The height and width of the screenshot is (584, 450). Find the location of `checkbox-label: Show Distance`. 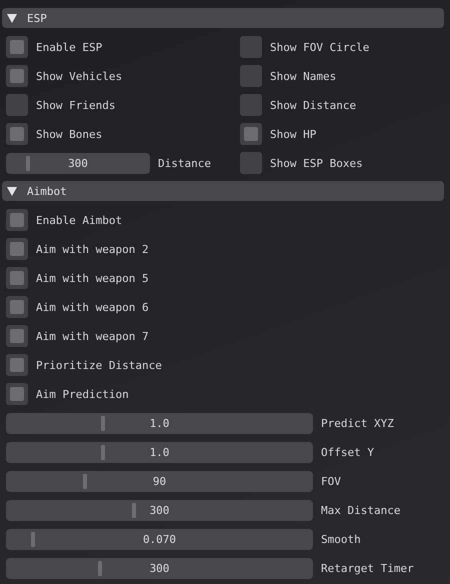

checkbox-label: Show Distance is located at coordinates (313, 105).